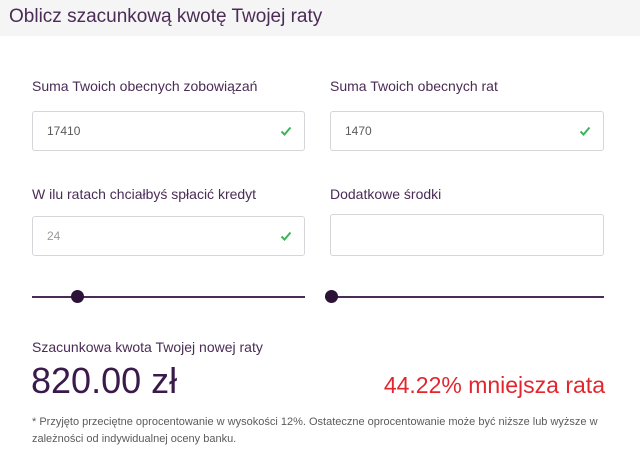 The height and width of the screenshot is (461, 640). I want to click on total-installments-field, so click(467, 131).